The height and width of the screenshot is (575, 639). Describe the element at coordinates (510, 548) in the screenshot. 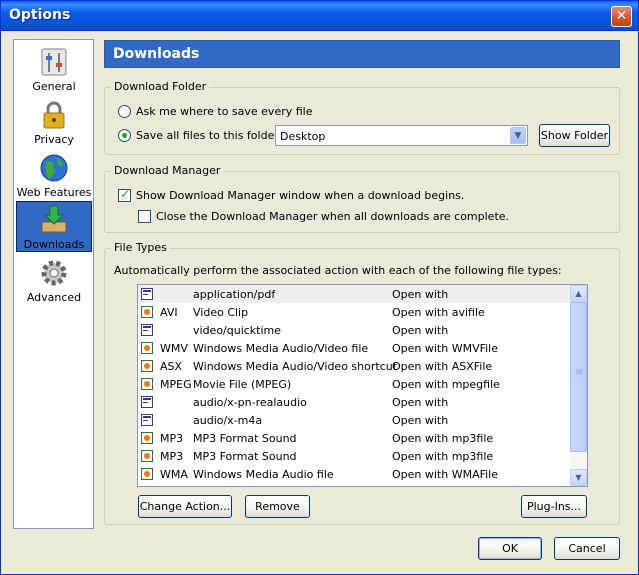

I see `ok-button: OK` at that location.